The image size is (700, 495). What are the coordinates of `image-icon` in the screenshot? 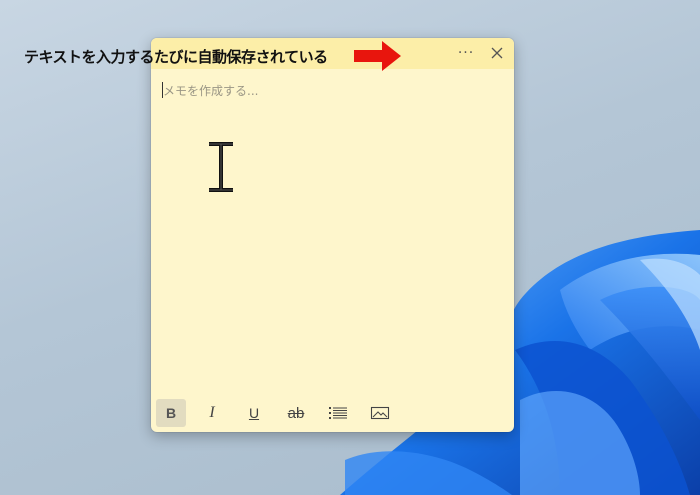 It's located at (380, 413).